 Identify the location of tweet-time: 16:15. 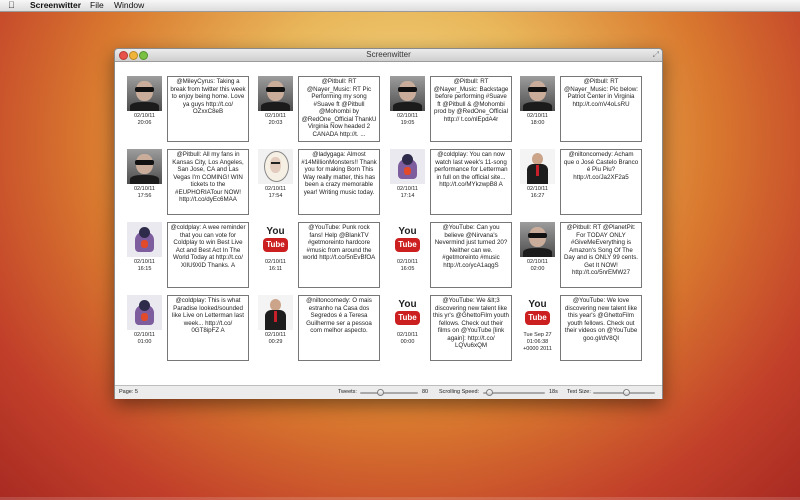
(144, 269).